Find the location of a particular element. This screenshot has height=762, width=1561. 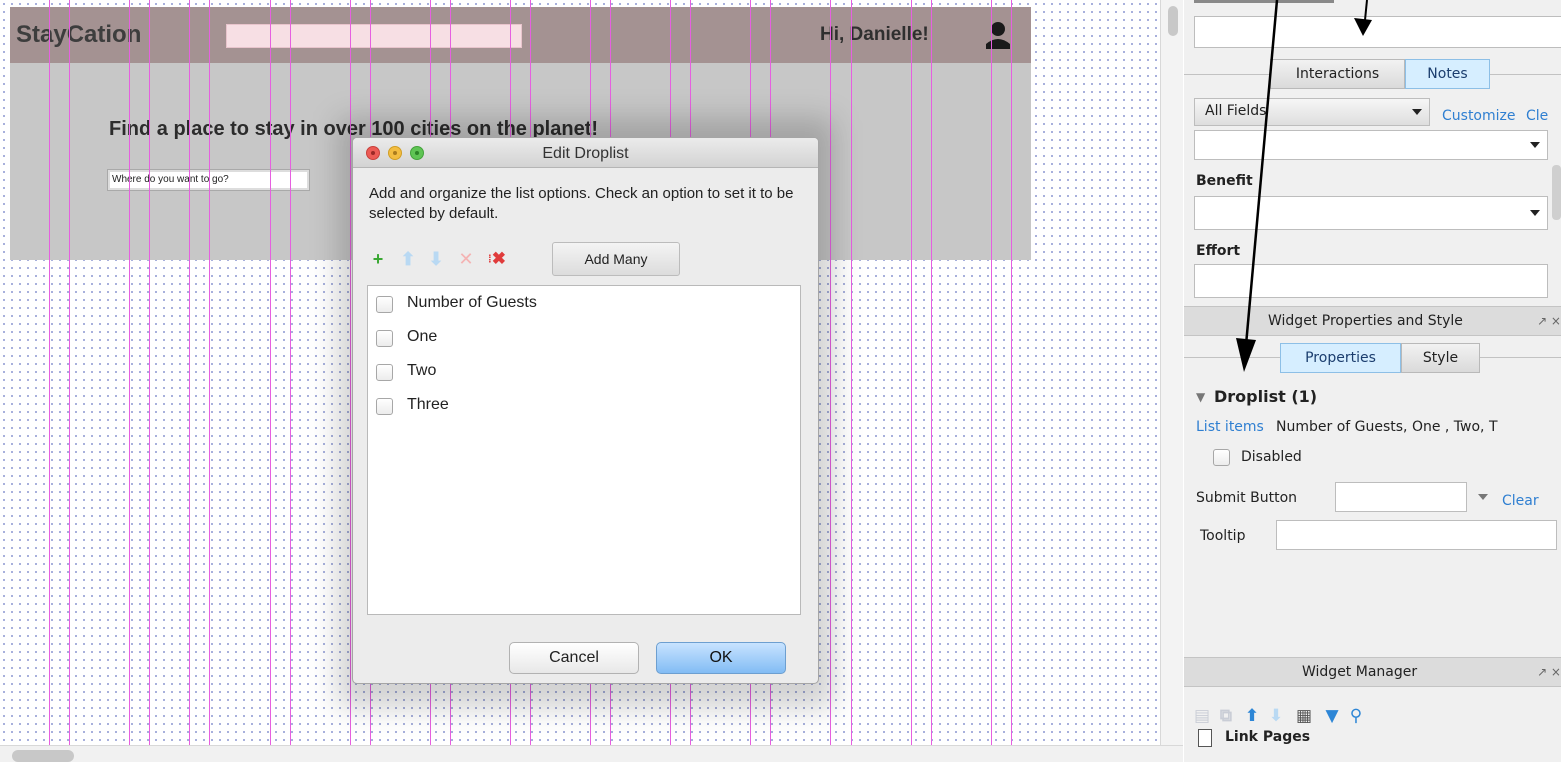

tooltip-input is located at coordinates (1416, 535).